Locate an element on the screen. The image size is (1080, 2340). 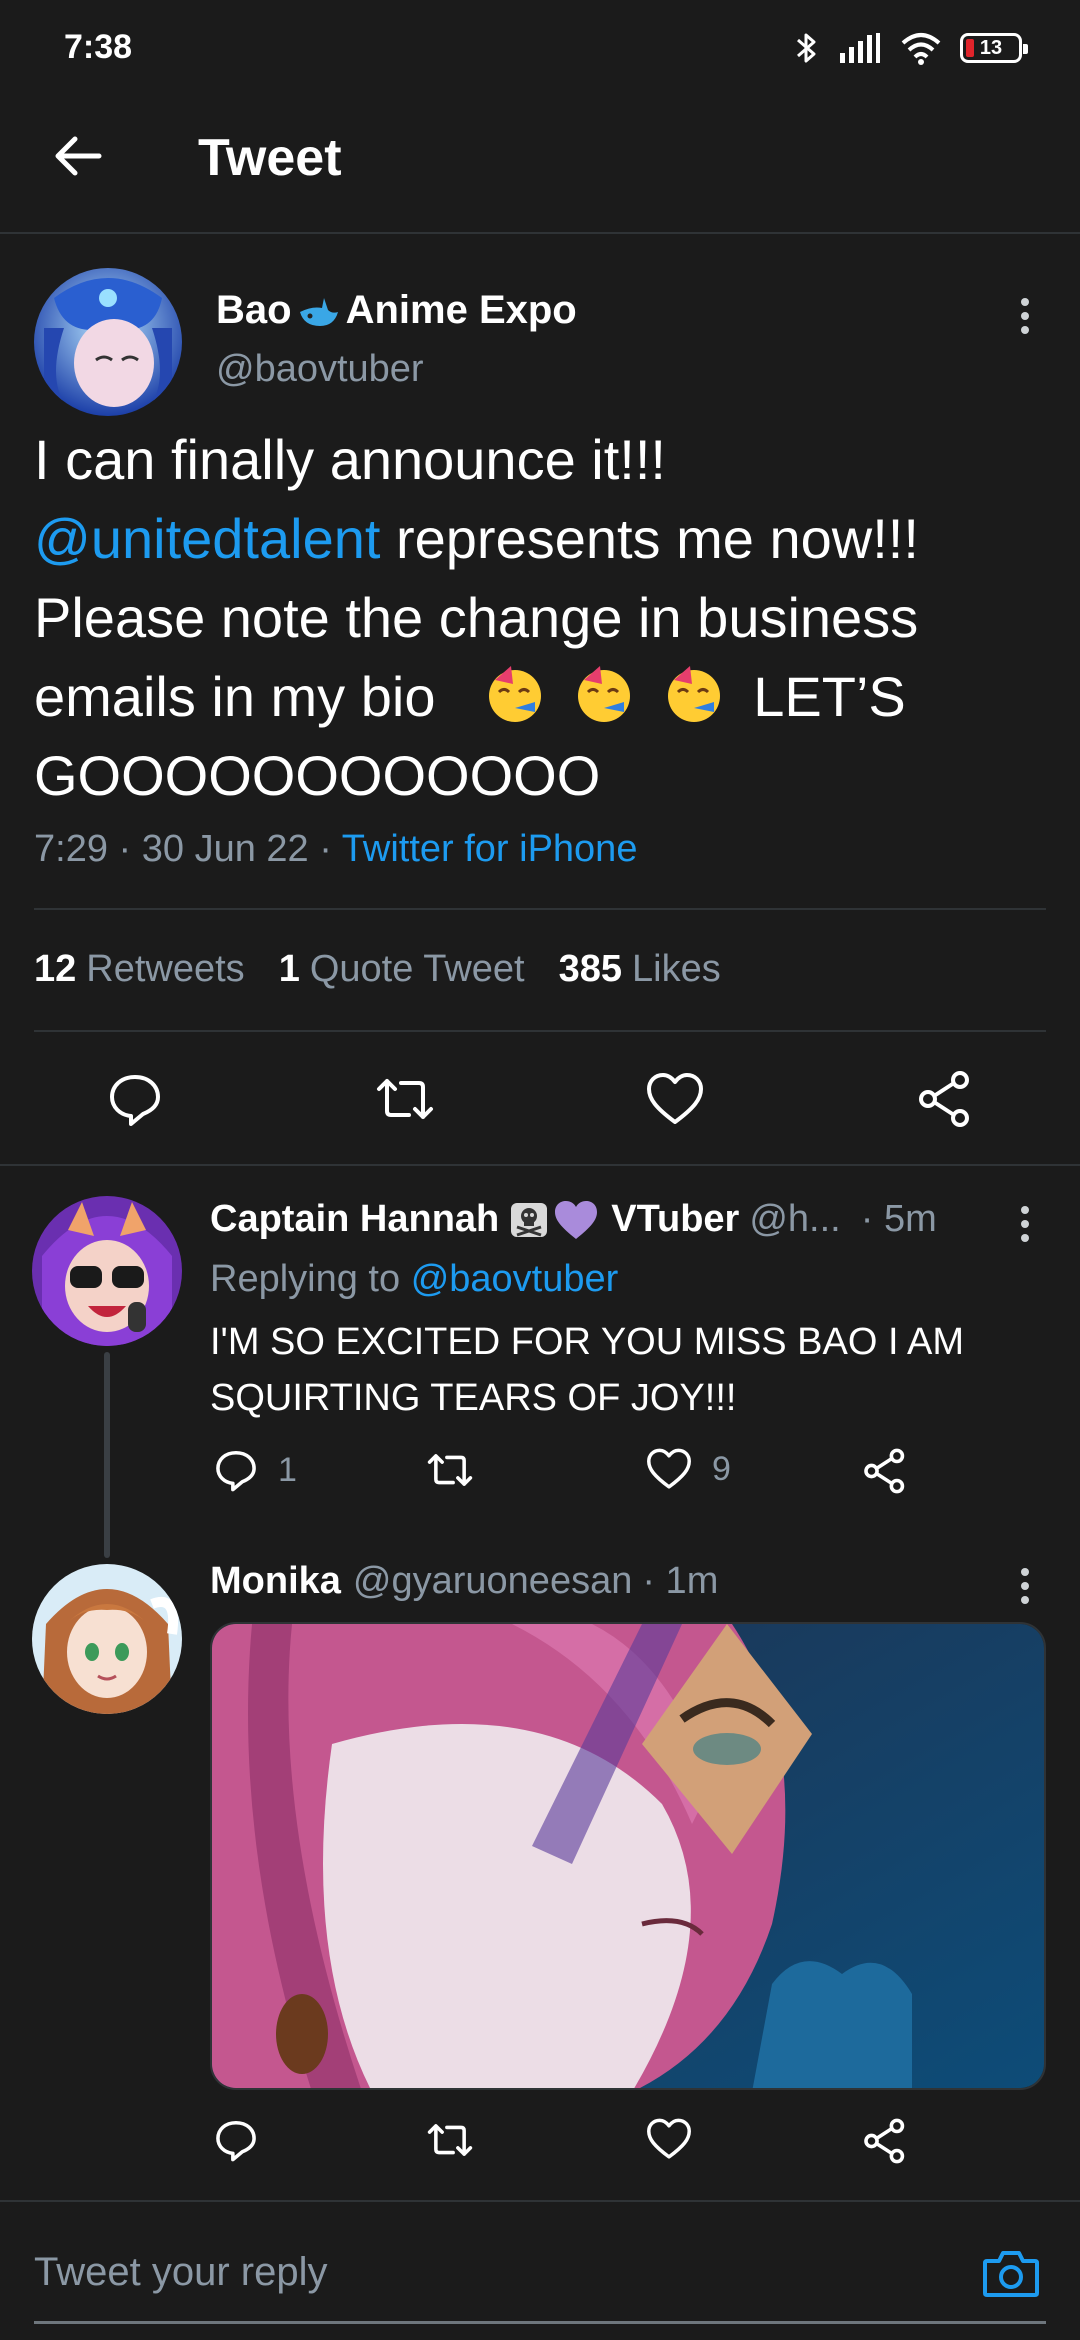
retweets-label: Retweets is located at coordinates (165, 969).